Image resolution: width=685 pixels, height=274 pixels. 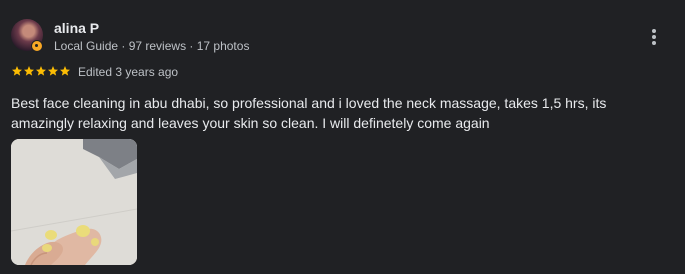 What do you see at coordinates (128, 72) in the screenshot?
I see `edited-timestamp: Edited 3 years ago` at bounding box center [128, 72].